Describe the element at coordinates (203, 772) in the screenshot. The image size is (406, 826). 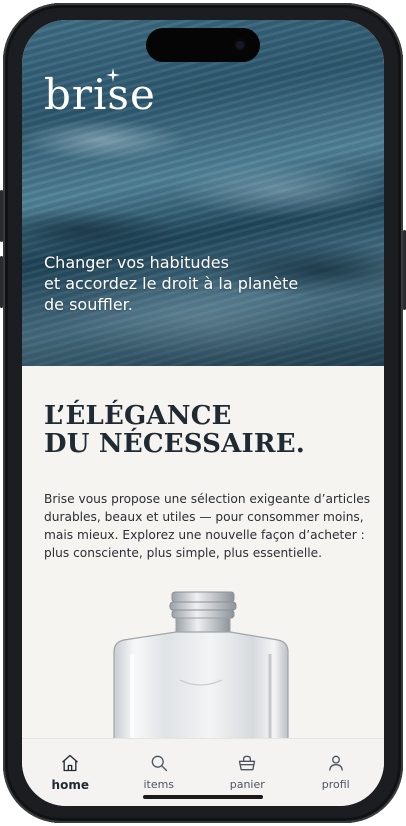
I see `tab-bar: home items panier profil` at that location.